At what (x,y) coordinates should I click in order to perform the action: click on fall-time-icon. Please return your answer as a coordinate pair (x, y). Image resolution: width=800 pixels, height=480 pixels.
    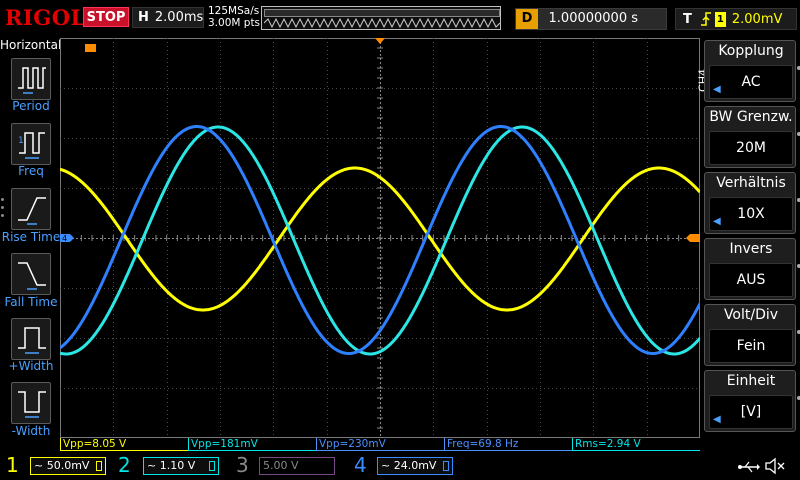
    Looking at the image, I should click on (32, 276).